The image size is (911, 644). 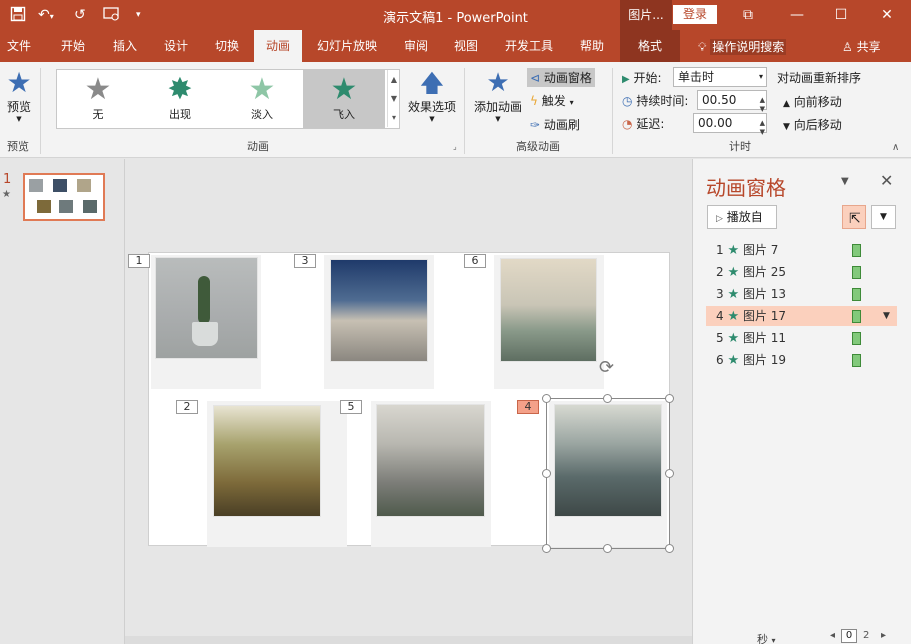 What do you see at coordinates (498, 95) in the screenshot?
I see `add-animation-button: ★ 添加动画 ▼` at bounding box center [498, 95].